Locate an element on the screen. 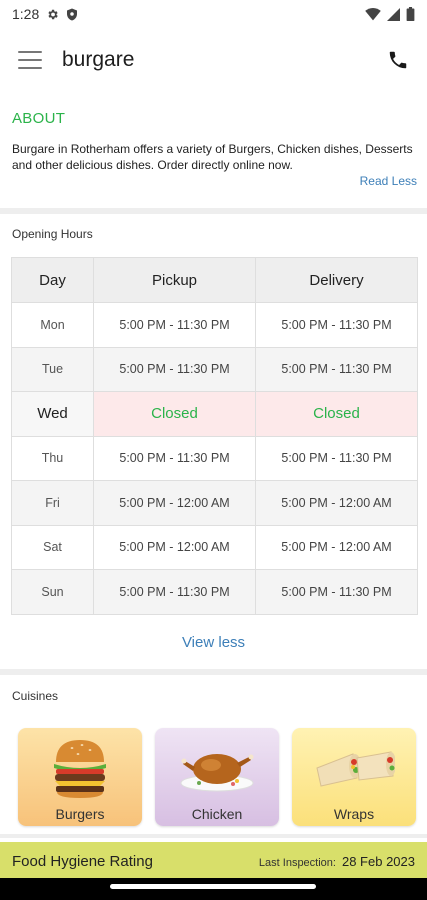 The image size is (427, 900). cuisine-card-burgers: Burgers is located at coordinates (80, 777).